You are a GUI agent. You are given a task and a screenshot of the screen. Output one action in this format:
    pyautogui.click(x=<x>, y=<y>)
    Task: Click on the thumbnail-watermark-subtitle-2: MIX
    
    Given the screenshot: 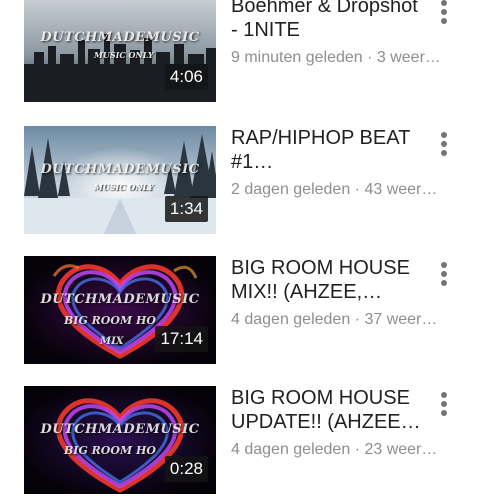 What is the action you would take?
    pyautogui.click(x=112, y=341)
    